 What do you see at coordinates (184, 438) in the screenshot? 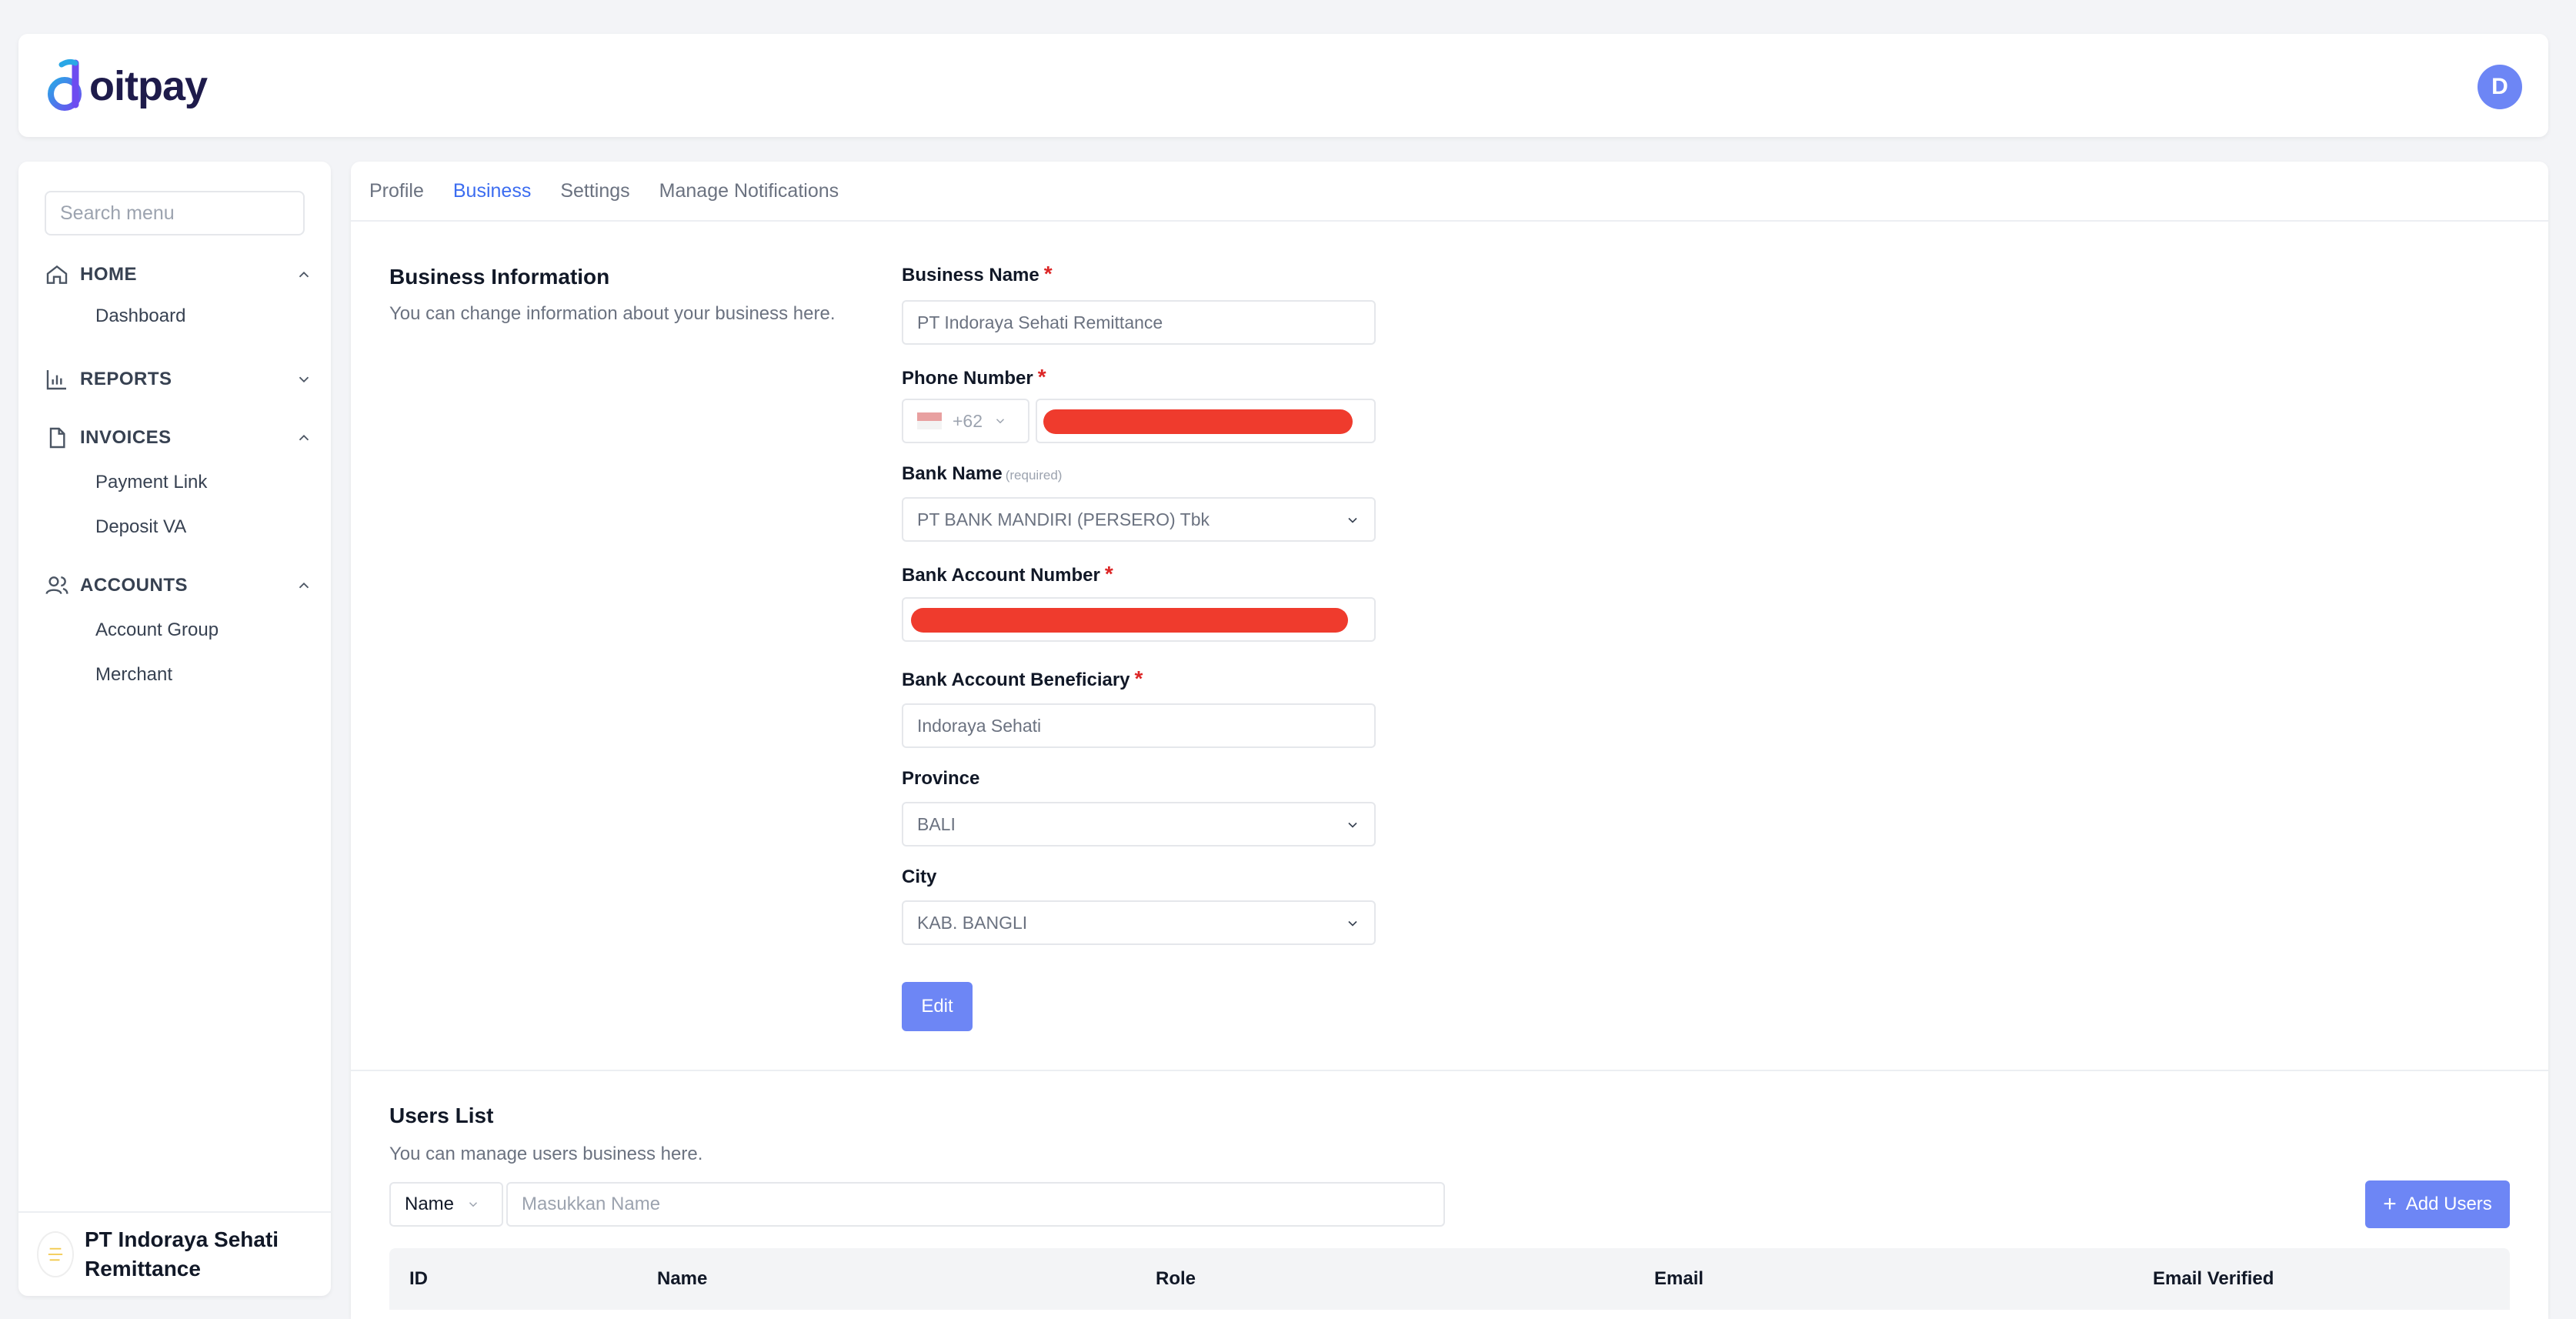
I see `nav-head-invoices: INVOICES` at bounding box center [184, 438].